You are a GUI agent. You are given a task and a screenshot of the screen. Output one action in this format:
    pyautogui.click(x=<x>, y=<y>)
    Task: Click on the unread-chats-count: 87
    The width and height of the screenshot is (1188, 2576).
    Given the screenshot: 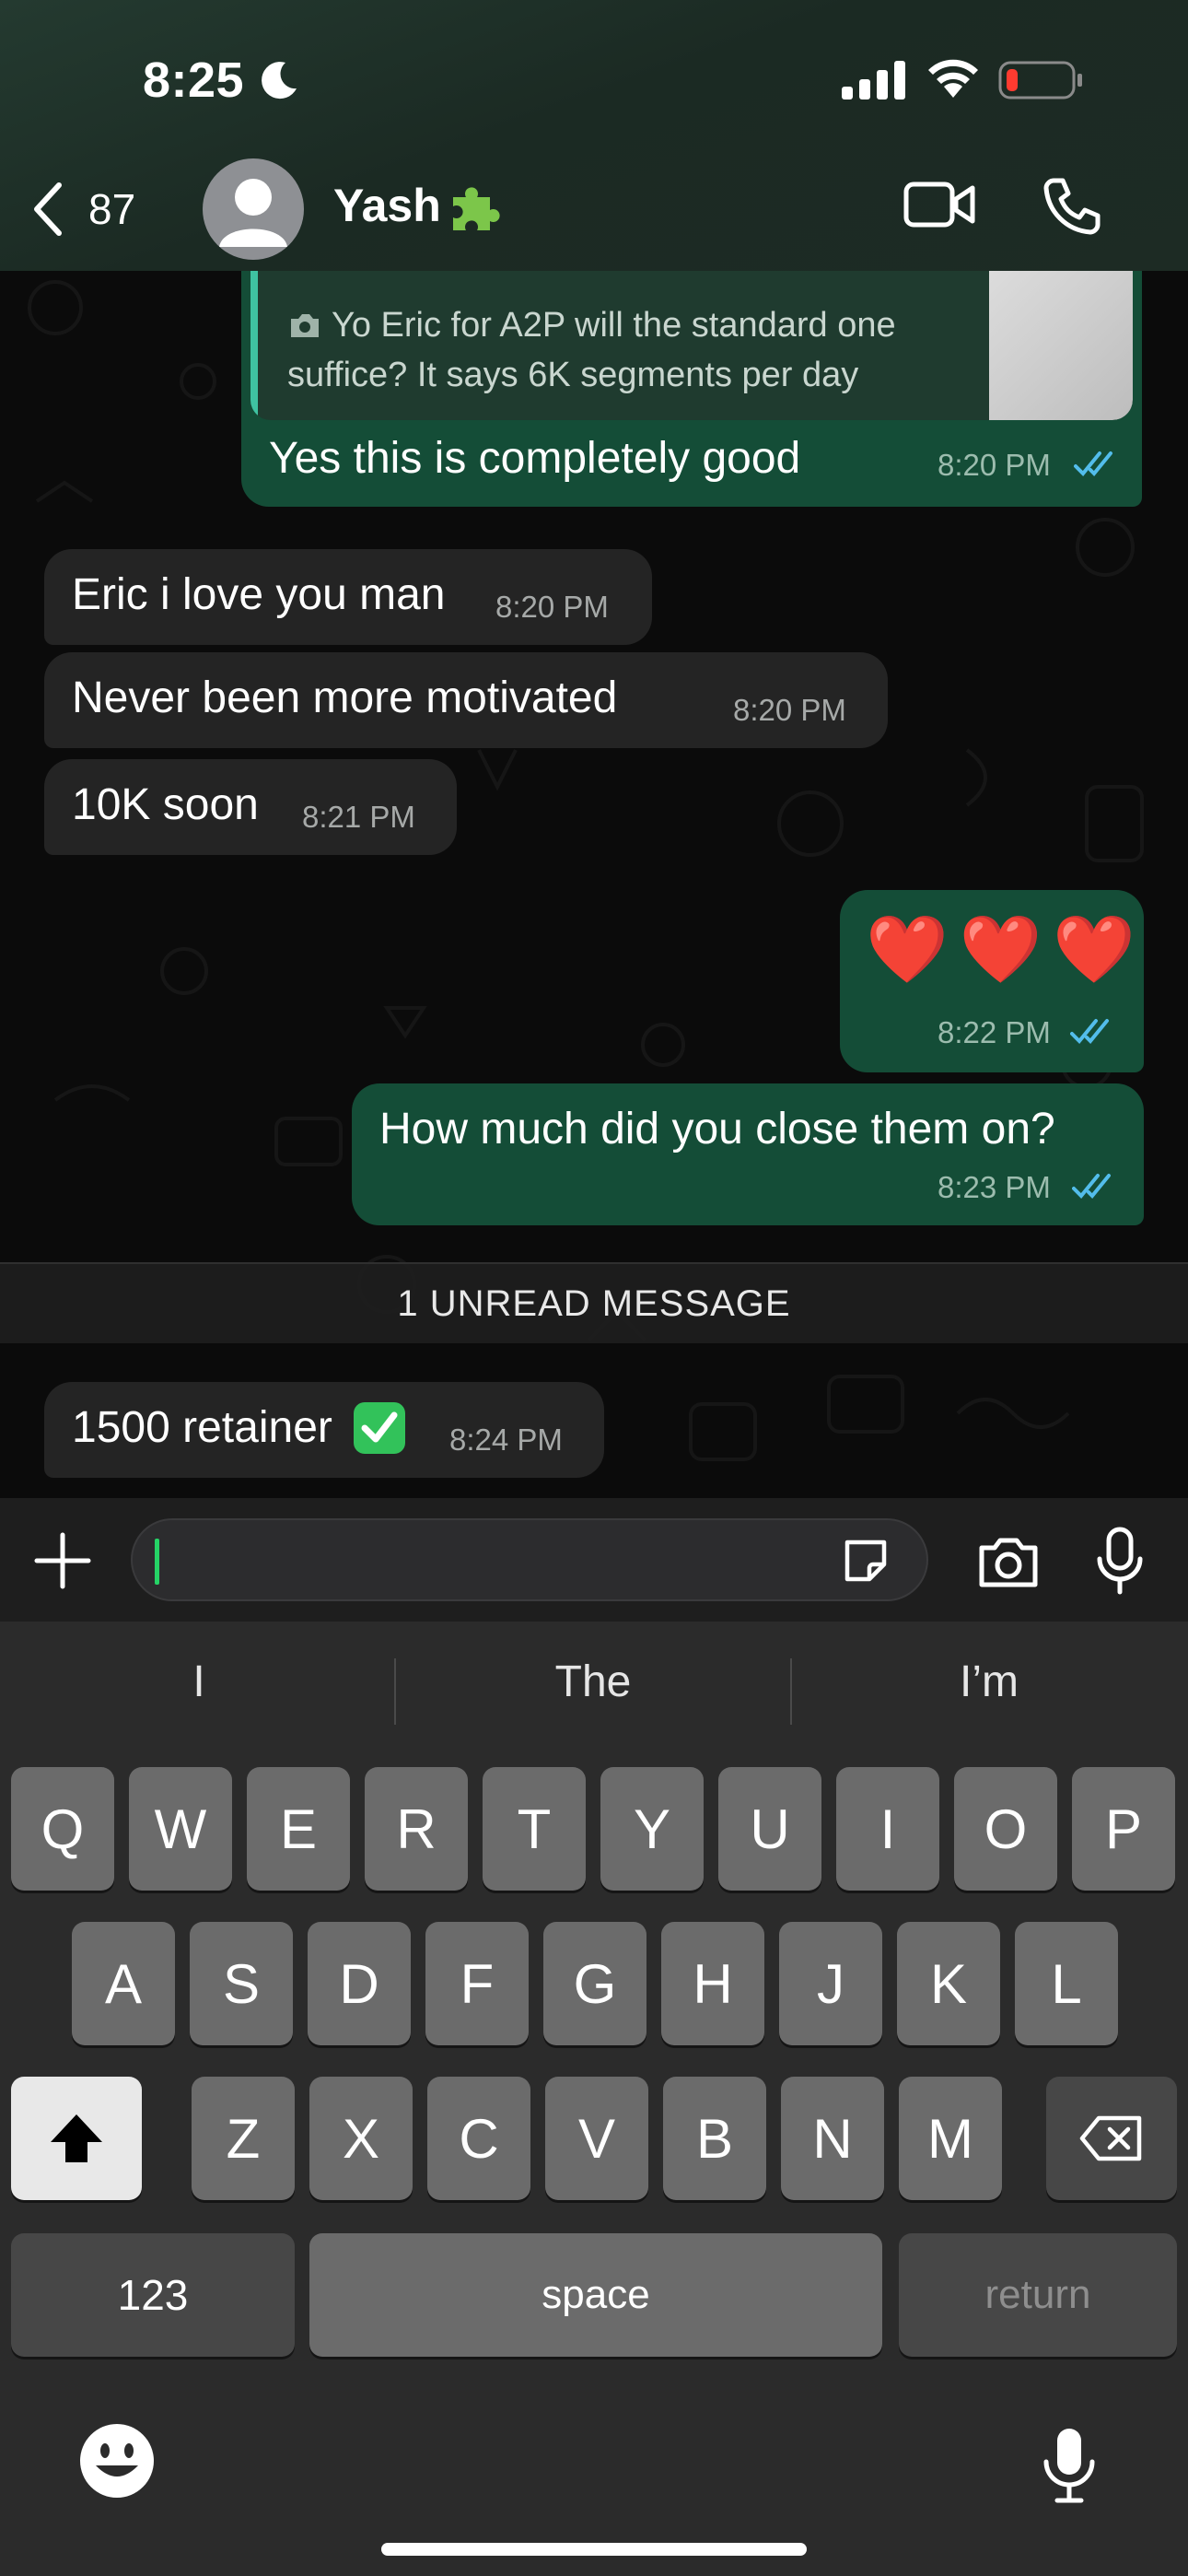 What is the action you would take?
    pyautogui.click(x=112, y=209)
    